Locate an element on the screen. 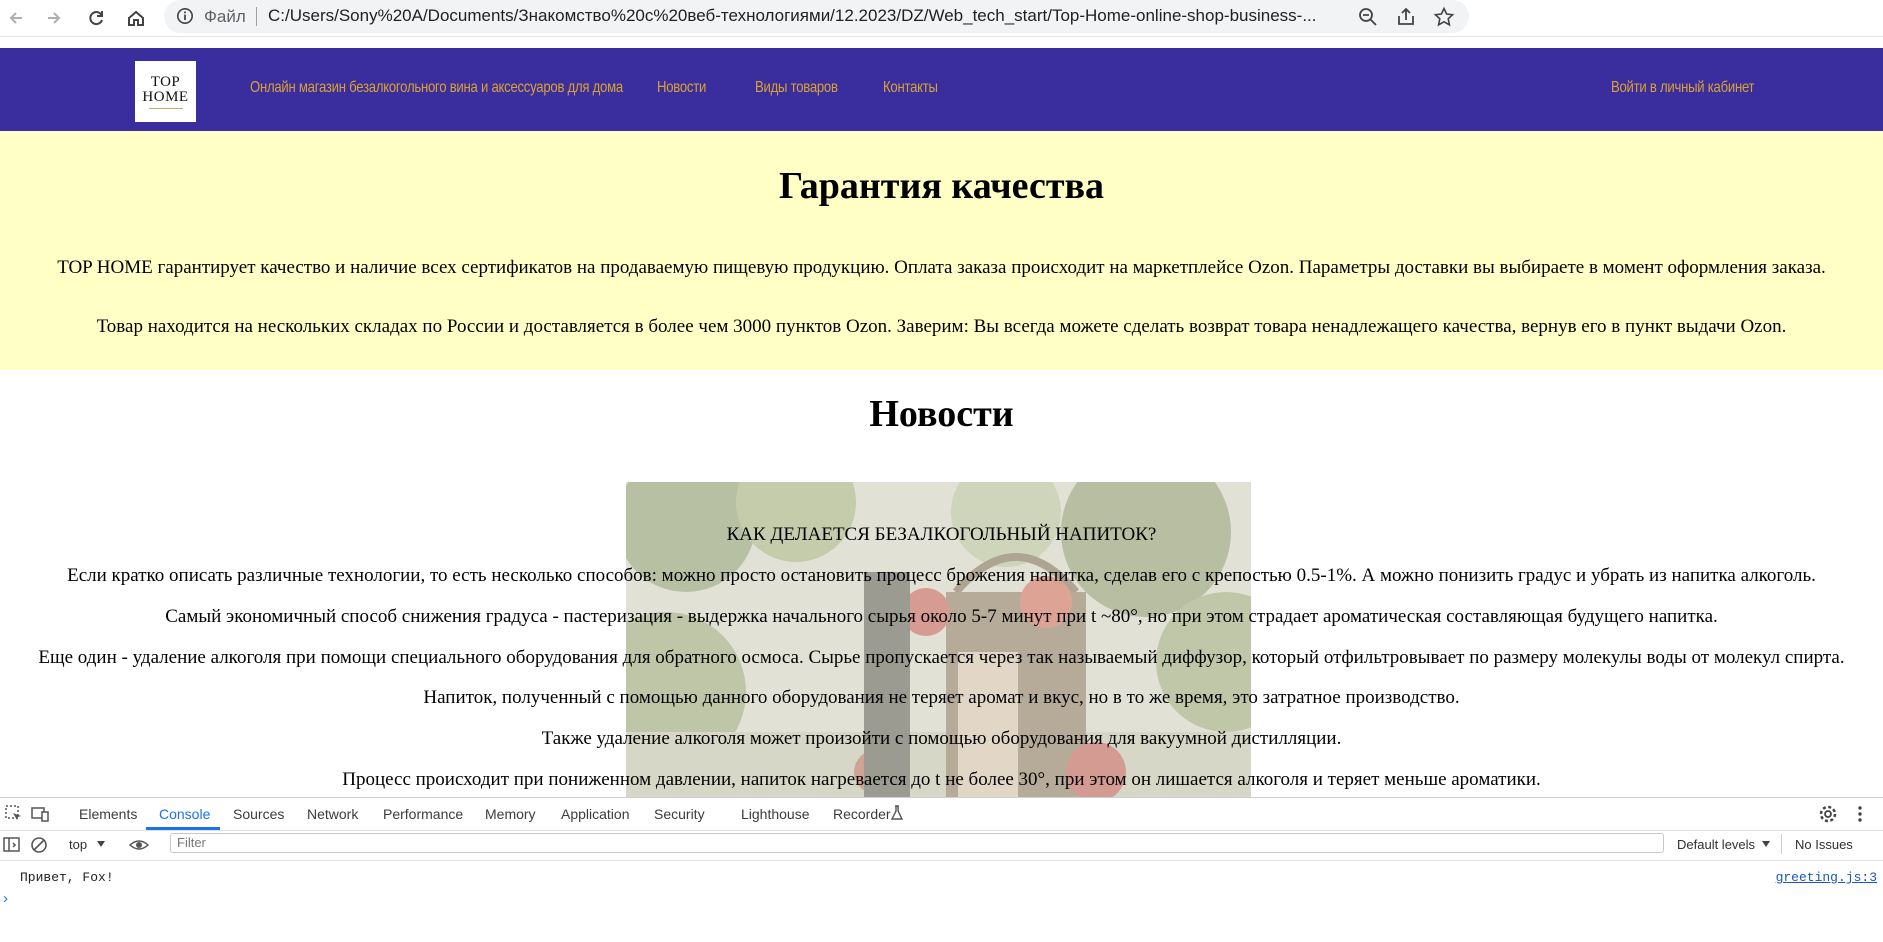 The width and height of the screenshot is (1883, 942). scheme-label: Файл is located at coordinates (225, 16).